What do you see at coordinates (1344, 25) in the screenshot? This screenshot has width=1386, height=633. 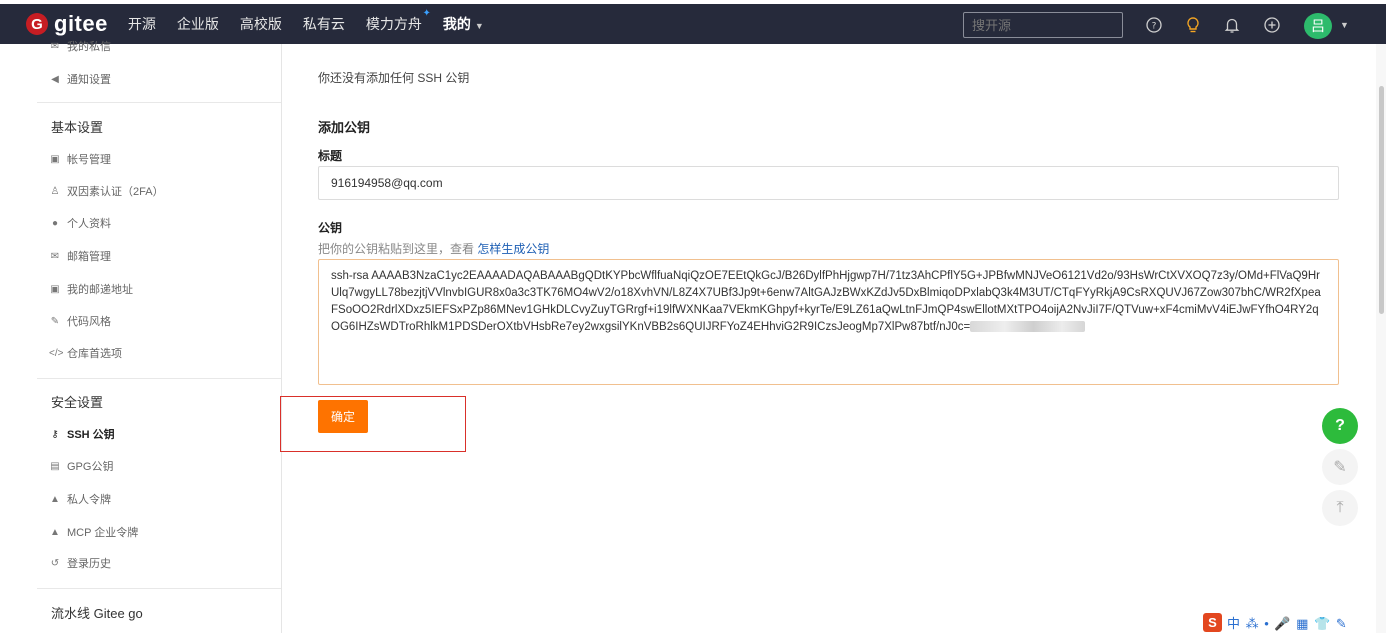 I see `avatar-chevron-down-icon: ▼` at bounding box center [1344, 25].